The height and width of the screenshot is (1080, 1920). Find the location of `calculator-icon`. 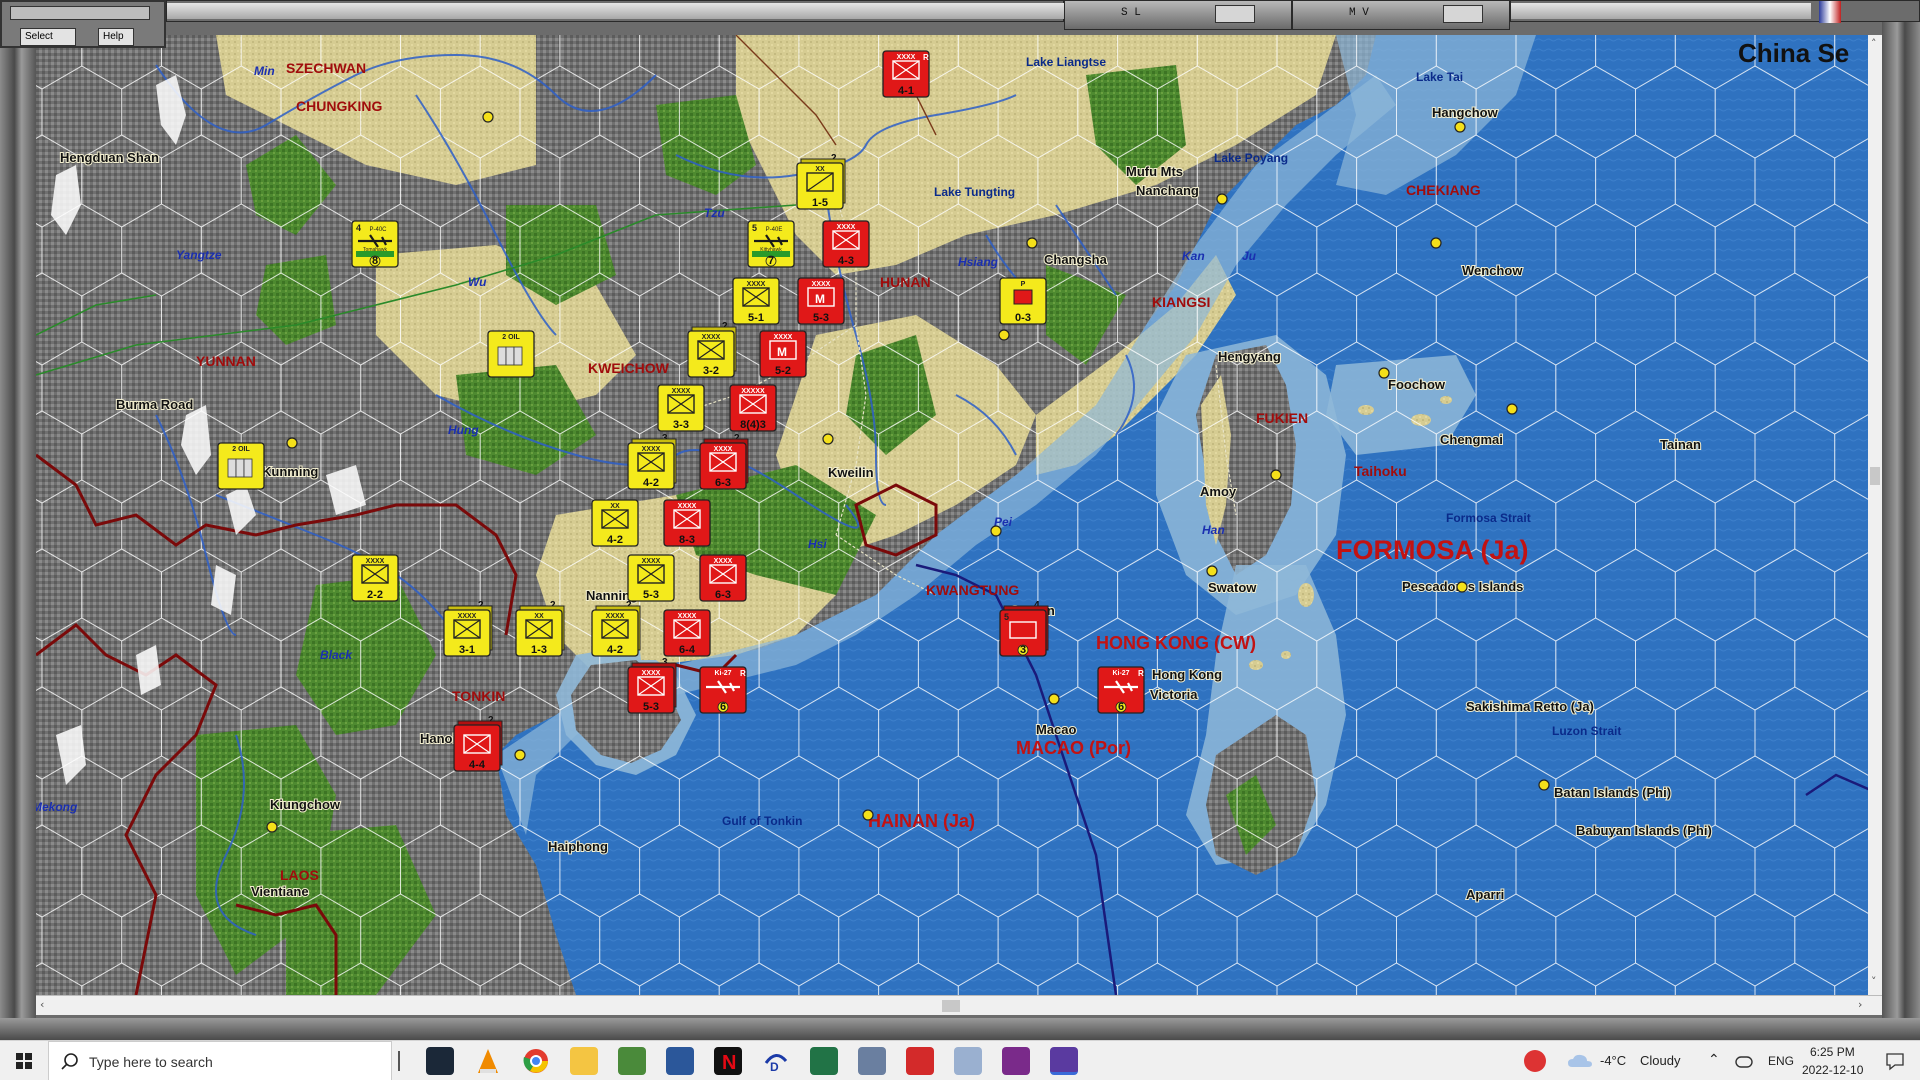

calculator-icon is located at coordinates (872, 1061).